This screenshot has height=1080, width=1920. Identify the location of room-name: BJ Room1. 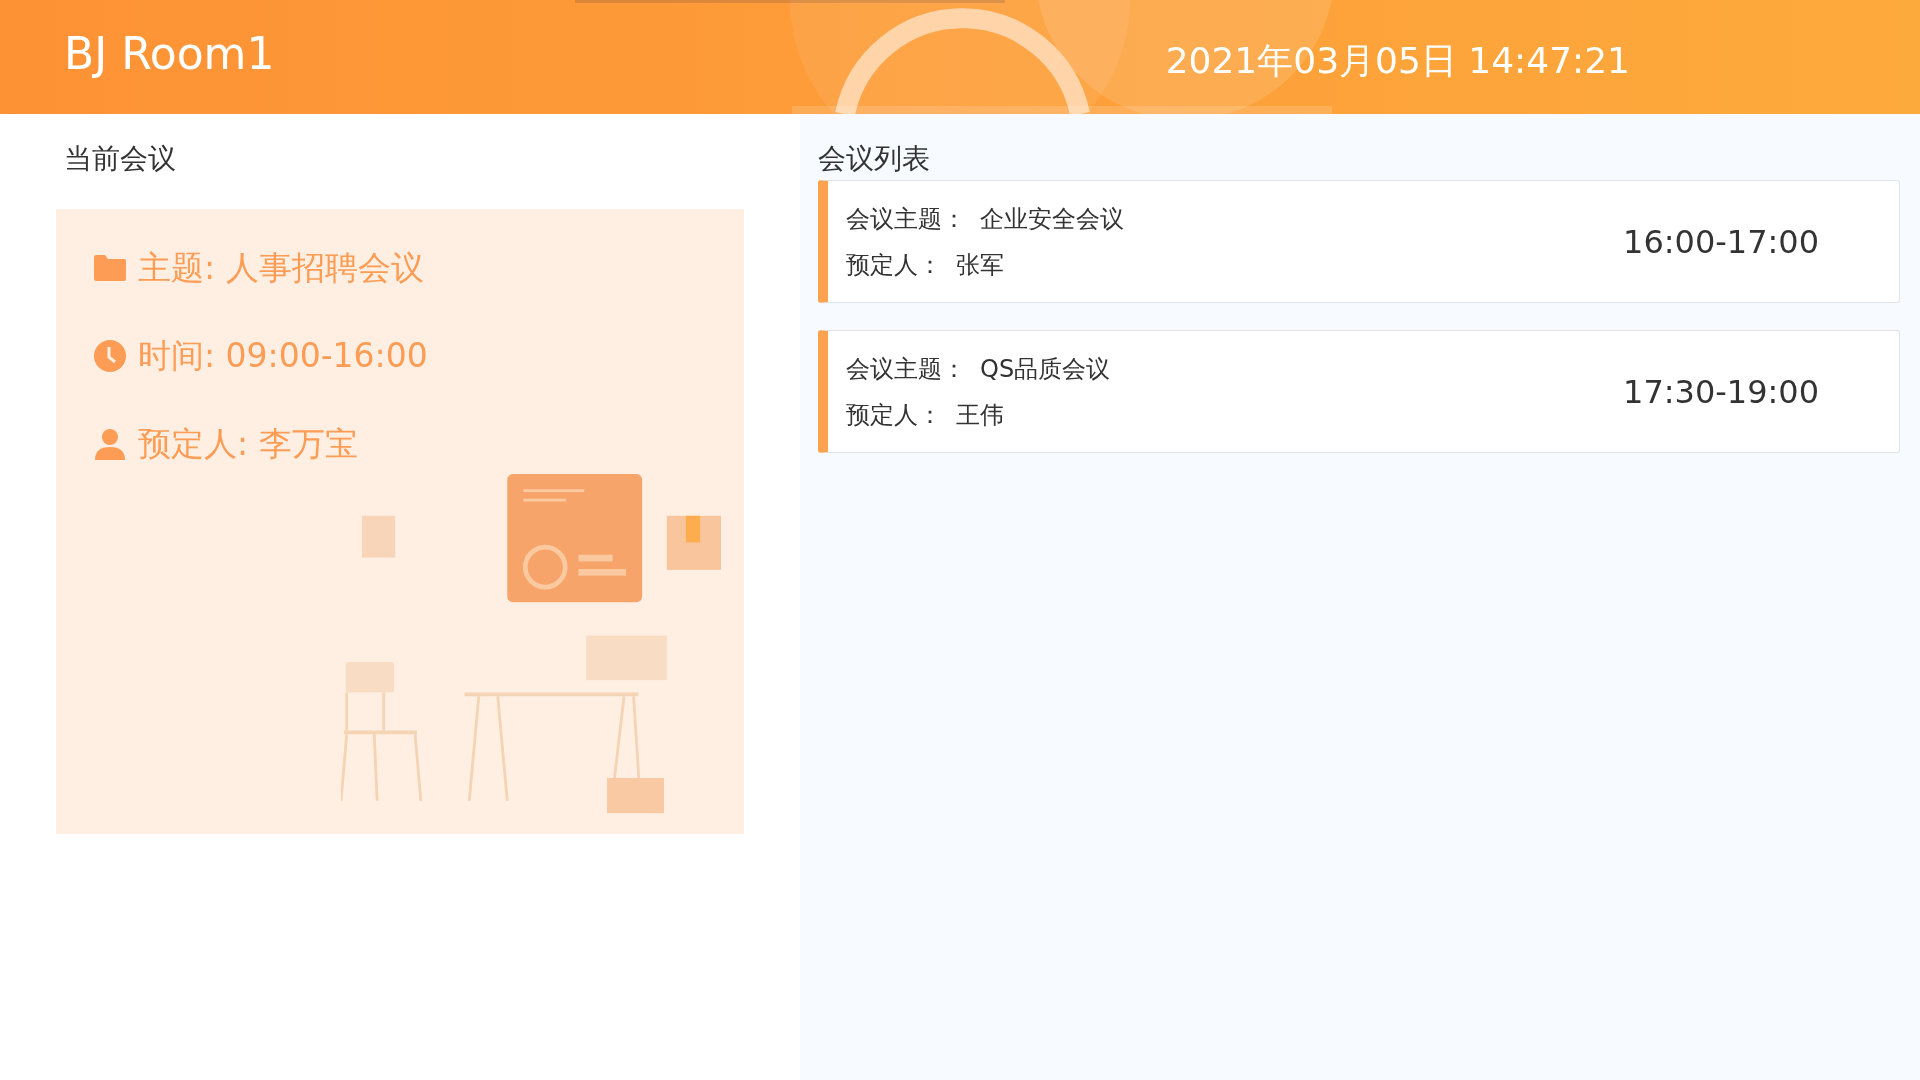
(169, 53).